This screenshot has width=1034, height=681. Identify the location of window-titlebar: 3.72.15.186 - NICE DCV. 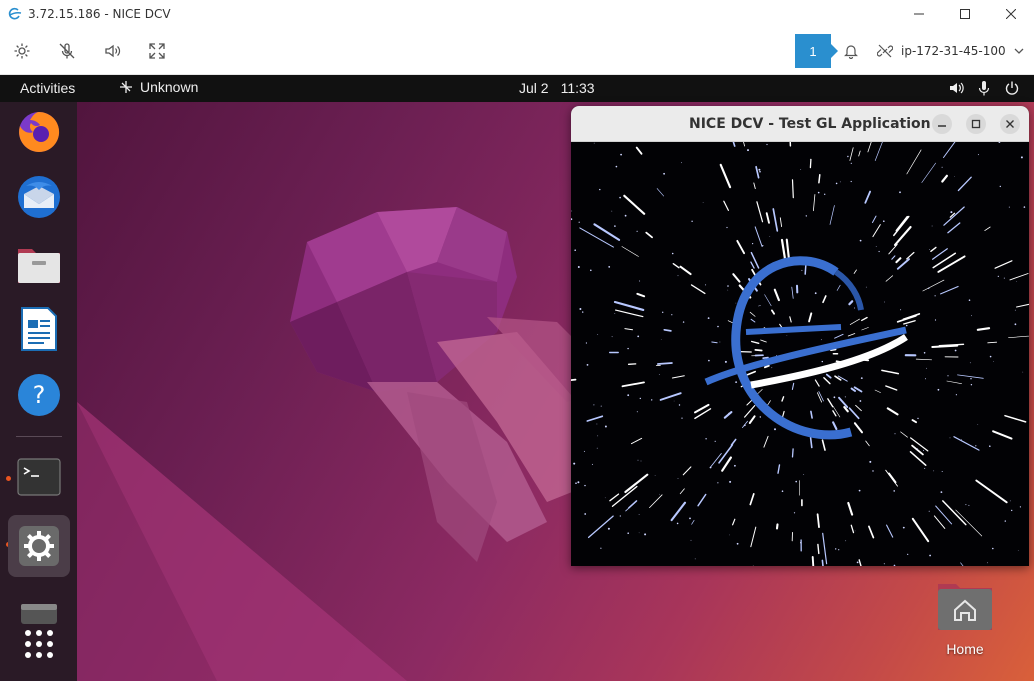
(517, 13).